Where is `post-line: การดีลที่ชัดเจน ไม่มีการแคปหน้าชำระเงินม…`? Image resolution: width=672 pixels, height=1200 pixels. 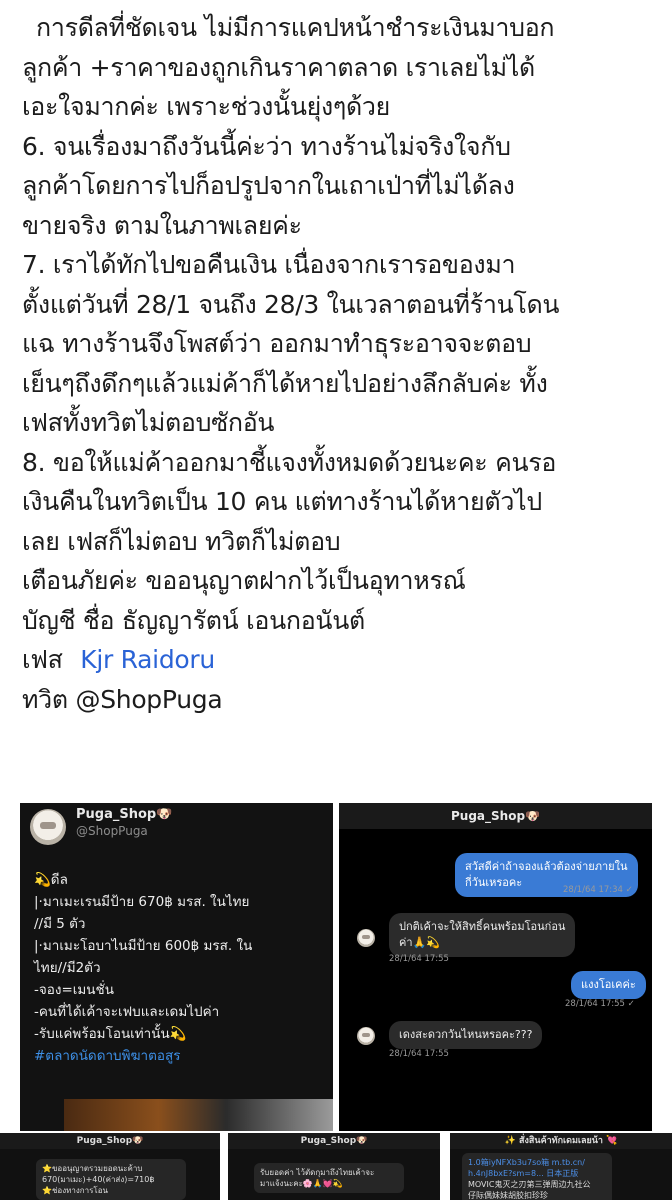
post-line: การดีลที่ชัดเจน ไม่มีการแคปหน้าชำระเงินม… is located at coordinates (295, 27).